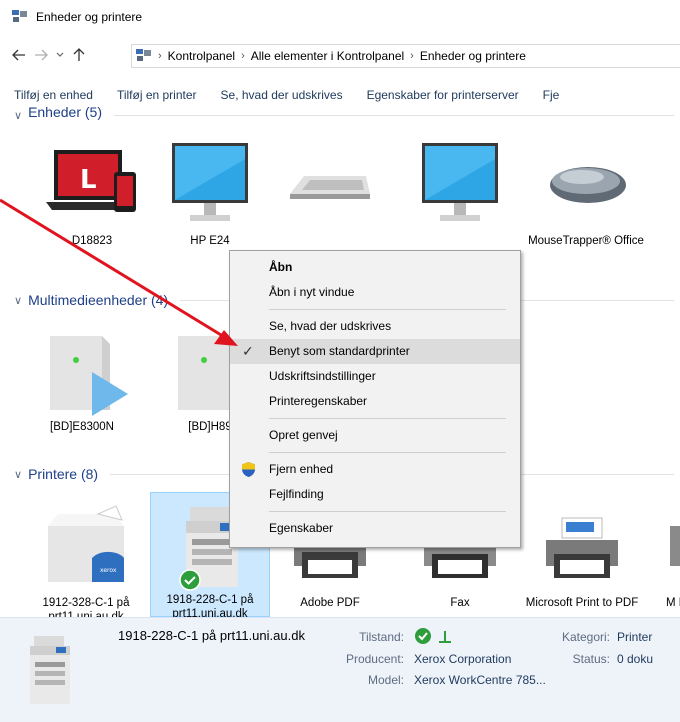 The height and width of the screenshot is (722, 680). I want to click on ok-status-icon, so click(423, 636).